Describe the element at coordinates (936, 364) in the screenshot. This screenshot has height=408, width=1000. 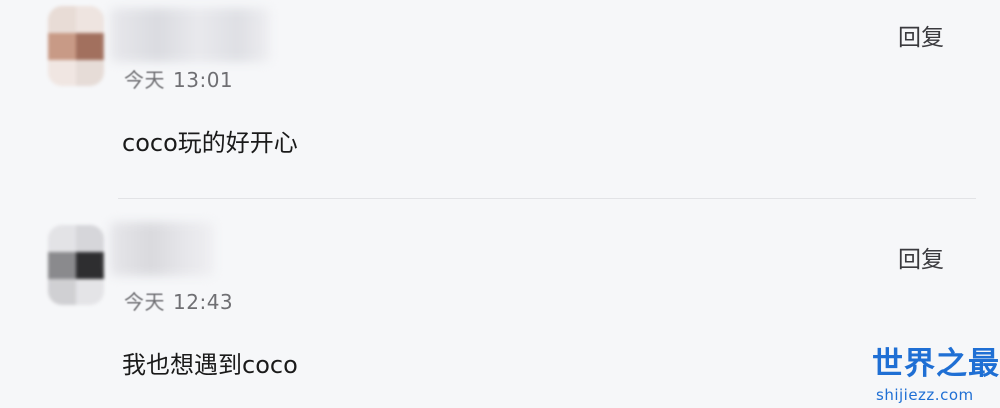
I see `watermark-title: 世界之最` at that location.